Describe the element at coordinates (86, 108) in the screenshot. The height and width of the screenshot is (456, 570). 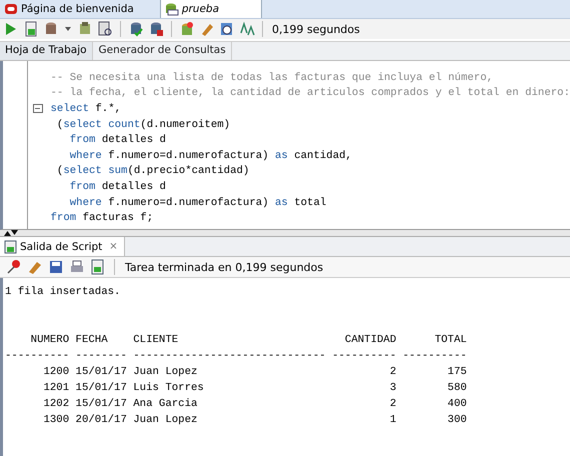
I see `code-line: select f.*,` at that location.